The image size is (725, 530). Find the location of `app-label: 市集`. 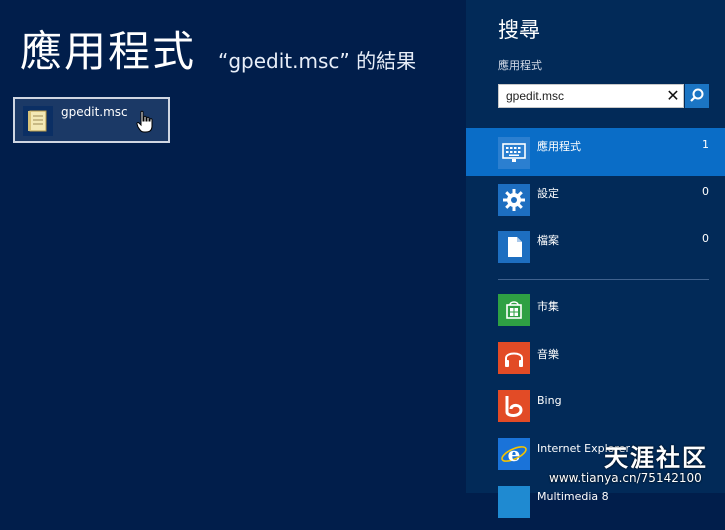

app-label: 市集 is located at coordinates (548, 306).